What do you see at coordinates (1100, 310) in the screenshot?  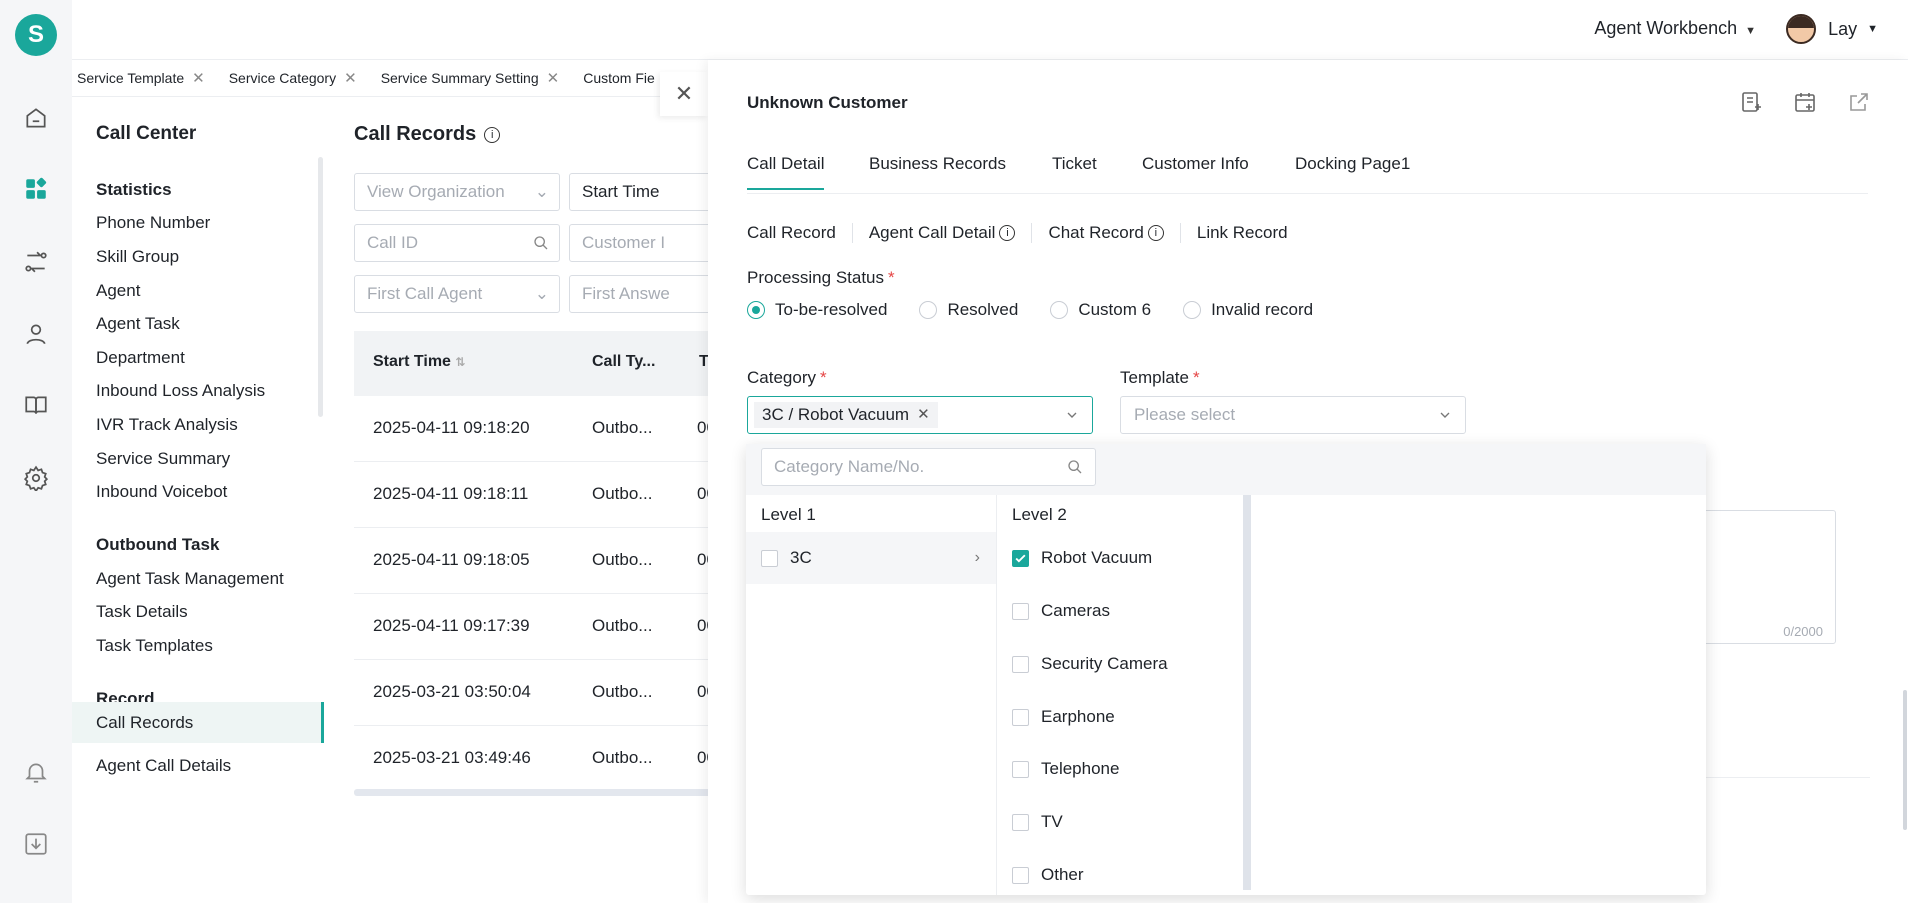 I see `radio-custom-6: Custom 6` at bounding box center [1100, 310].